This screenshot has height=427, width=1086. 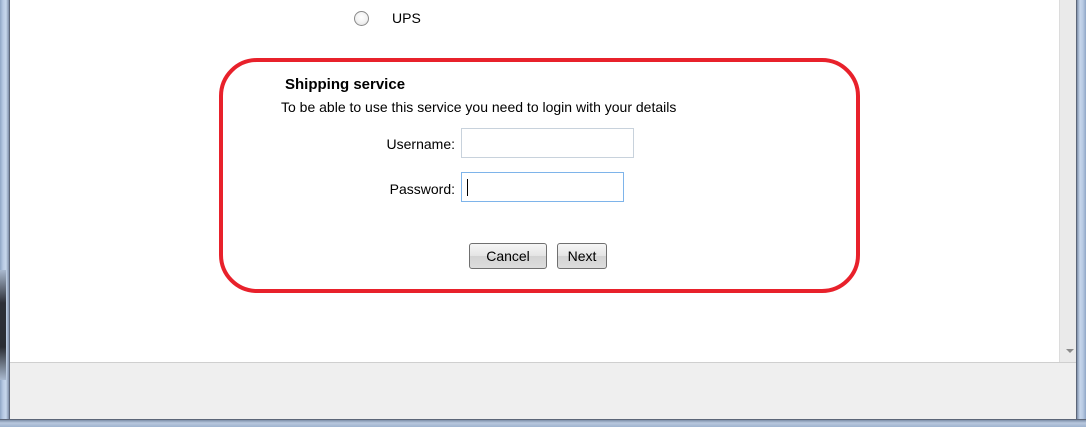 What do you see at coordinates (543, 423) in the screenshot?
I see `window-frame-bottom` at bounding box center [543, 423].